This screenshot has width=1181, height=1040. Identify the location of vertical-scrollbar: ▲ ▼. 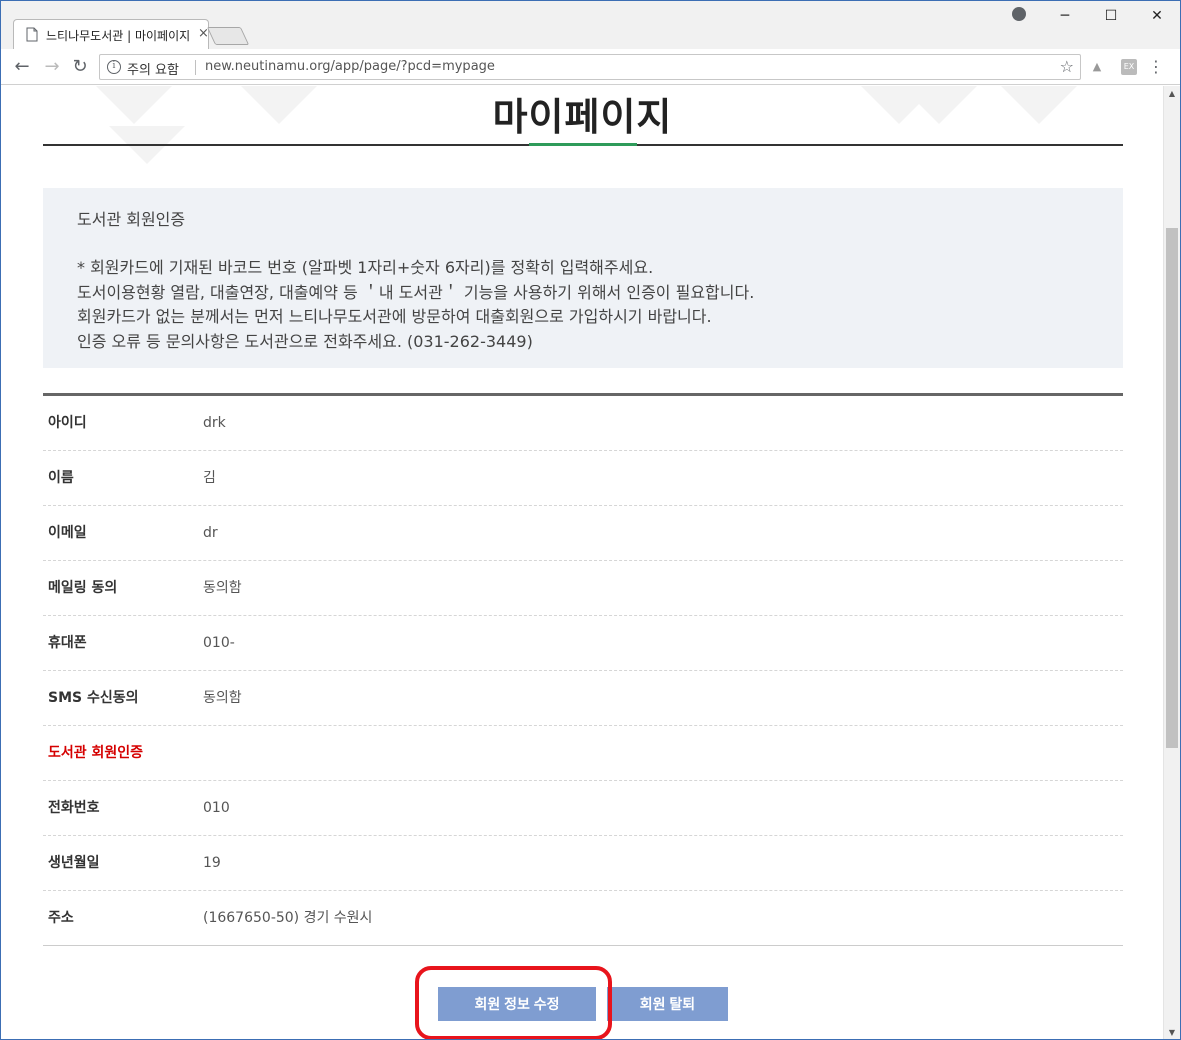
(1171, 562).